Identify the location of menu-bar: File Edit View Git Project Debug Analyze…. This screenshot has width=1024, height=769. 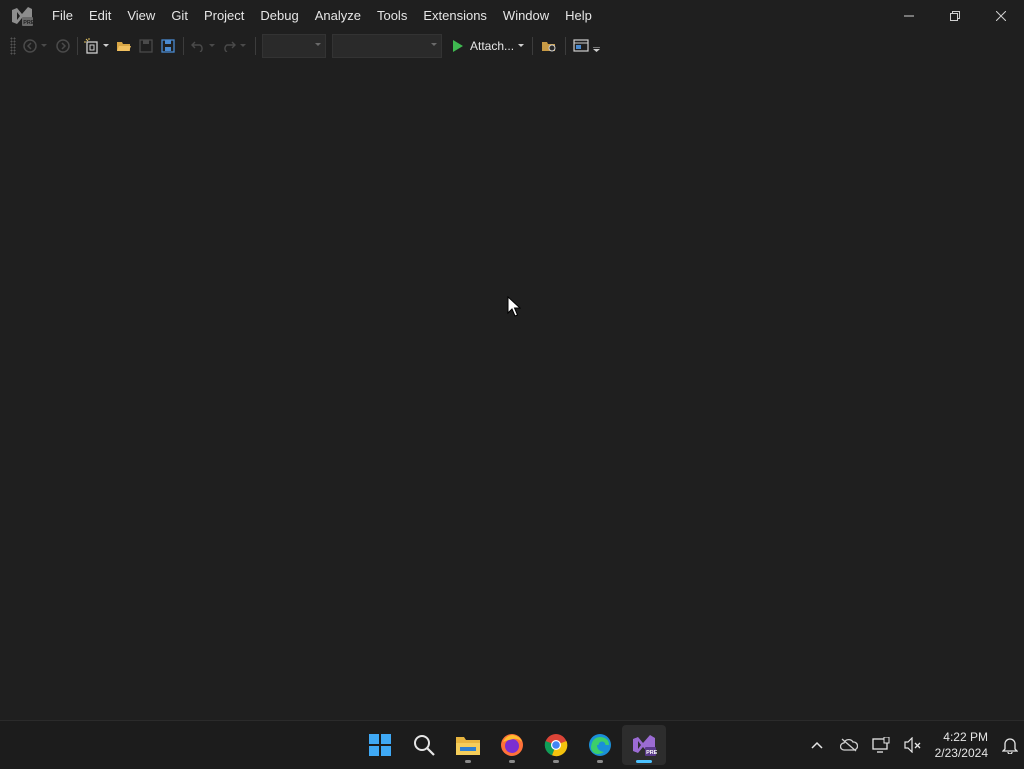
(322, 16).